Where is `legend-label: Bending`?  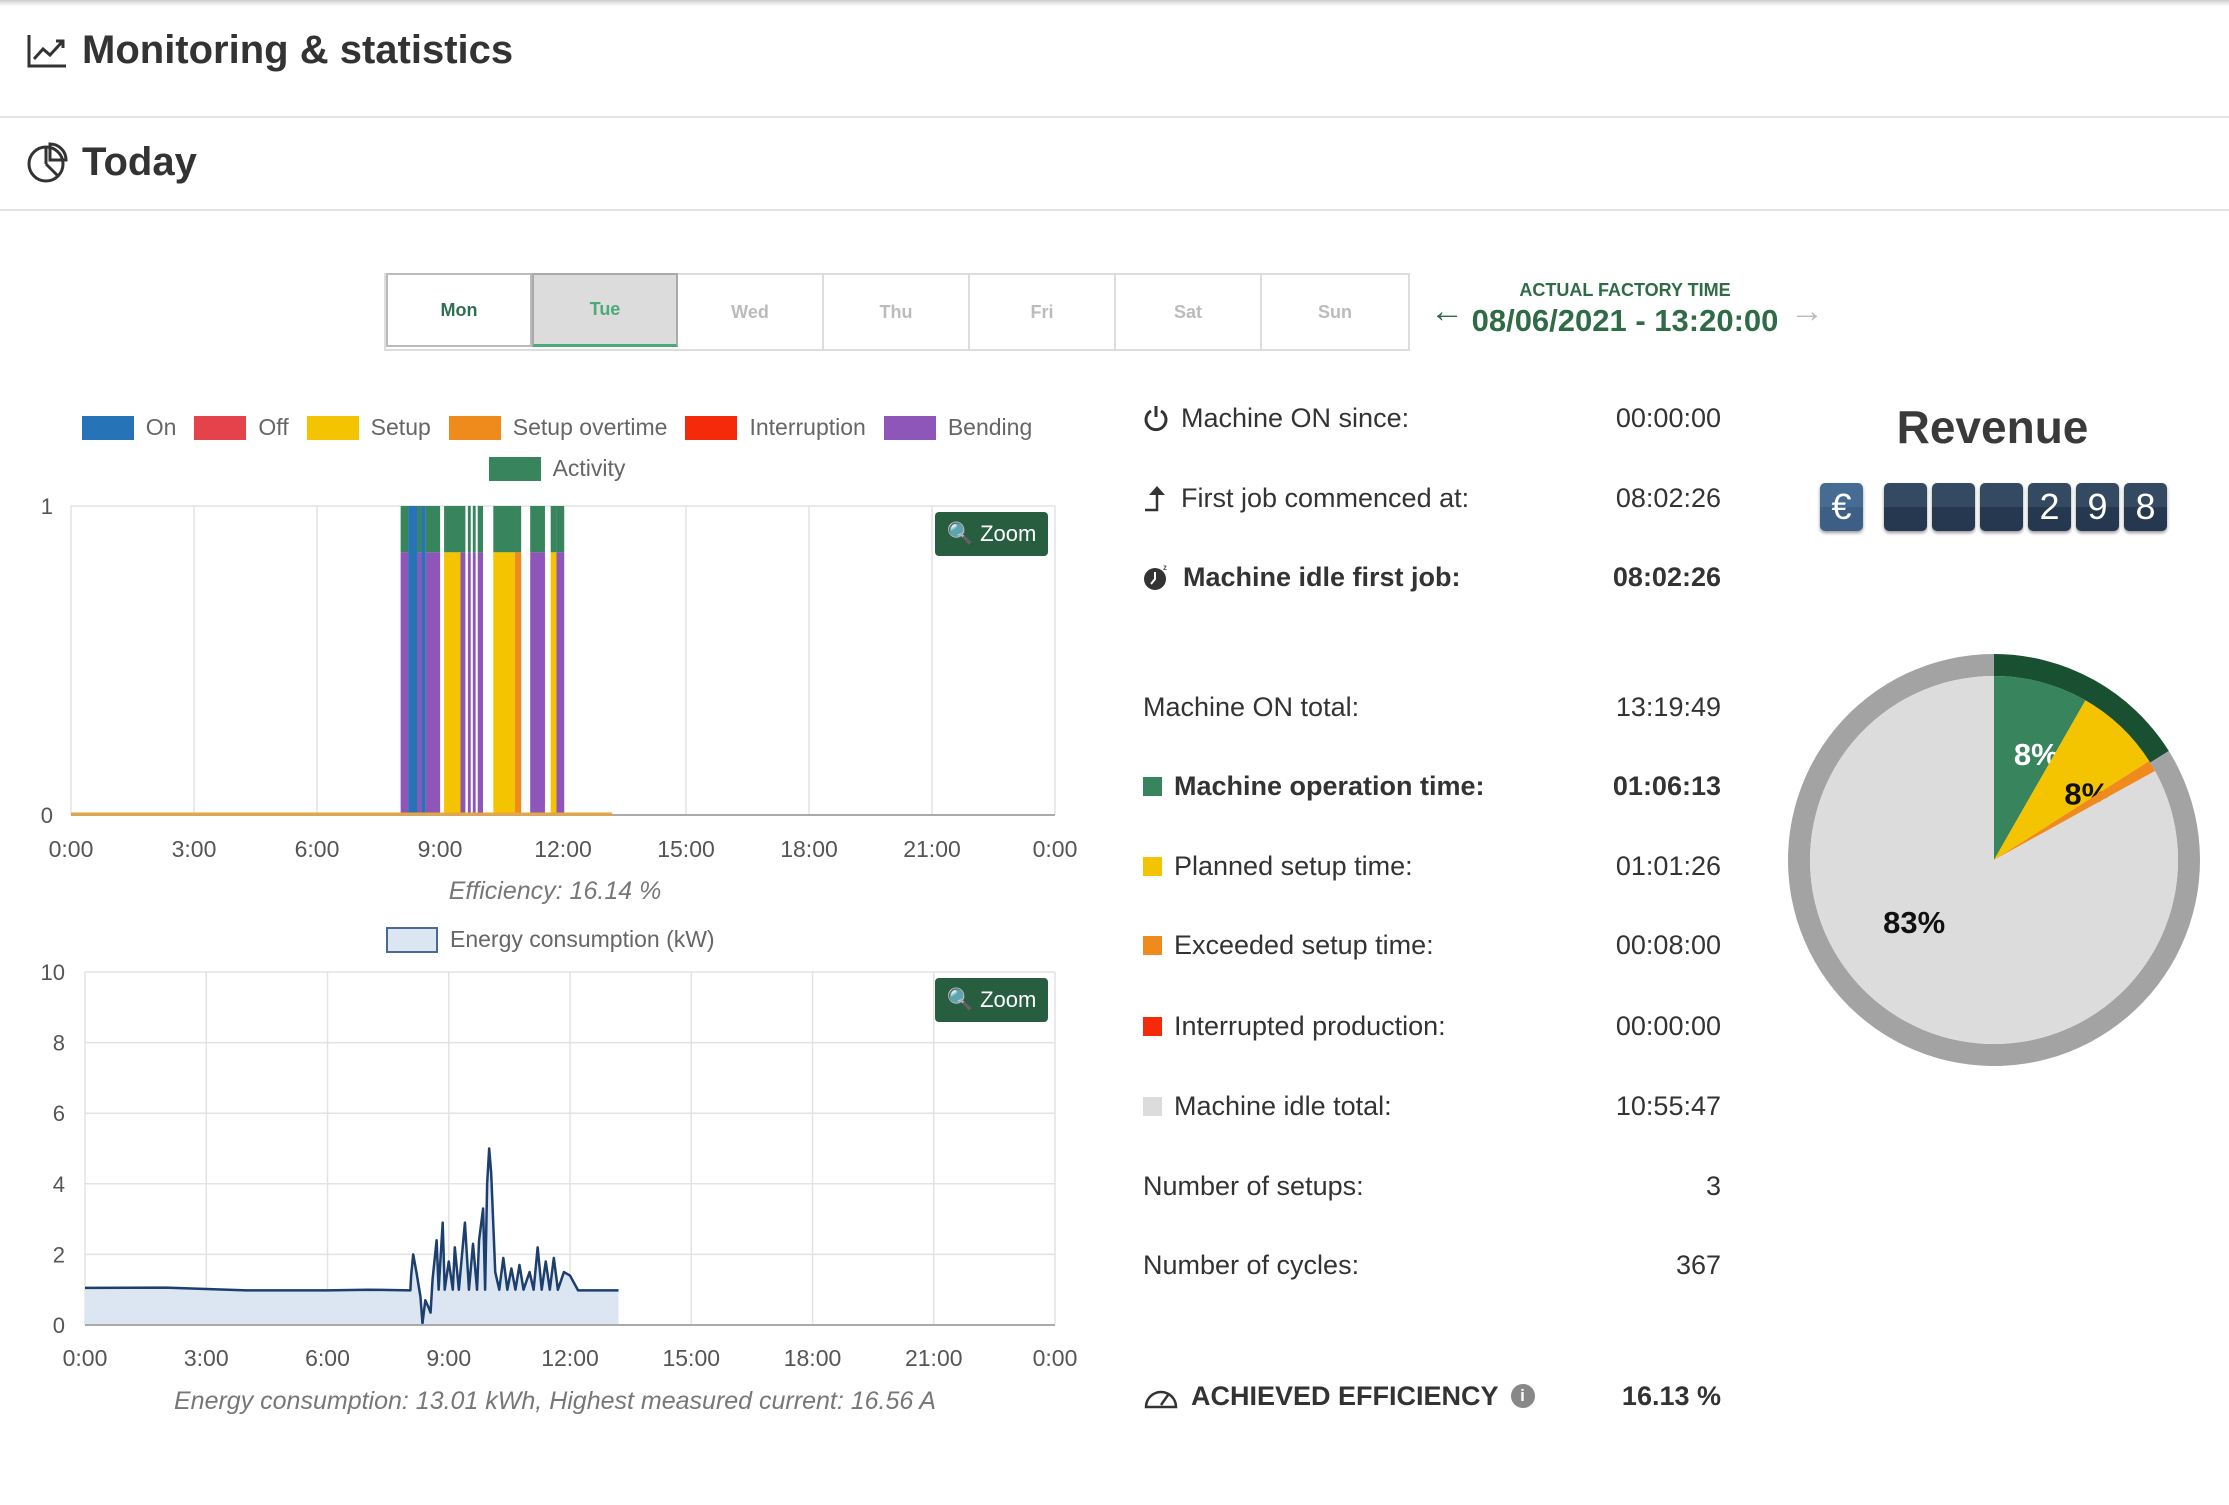
legend-label: Bending is located at coordinates (990, 427).